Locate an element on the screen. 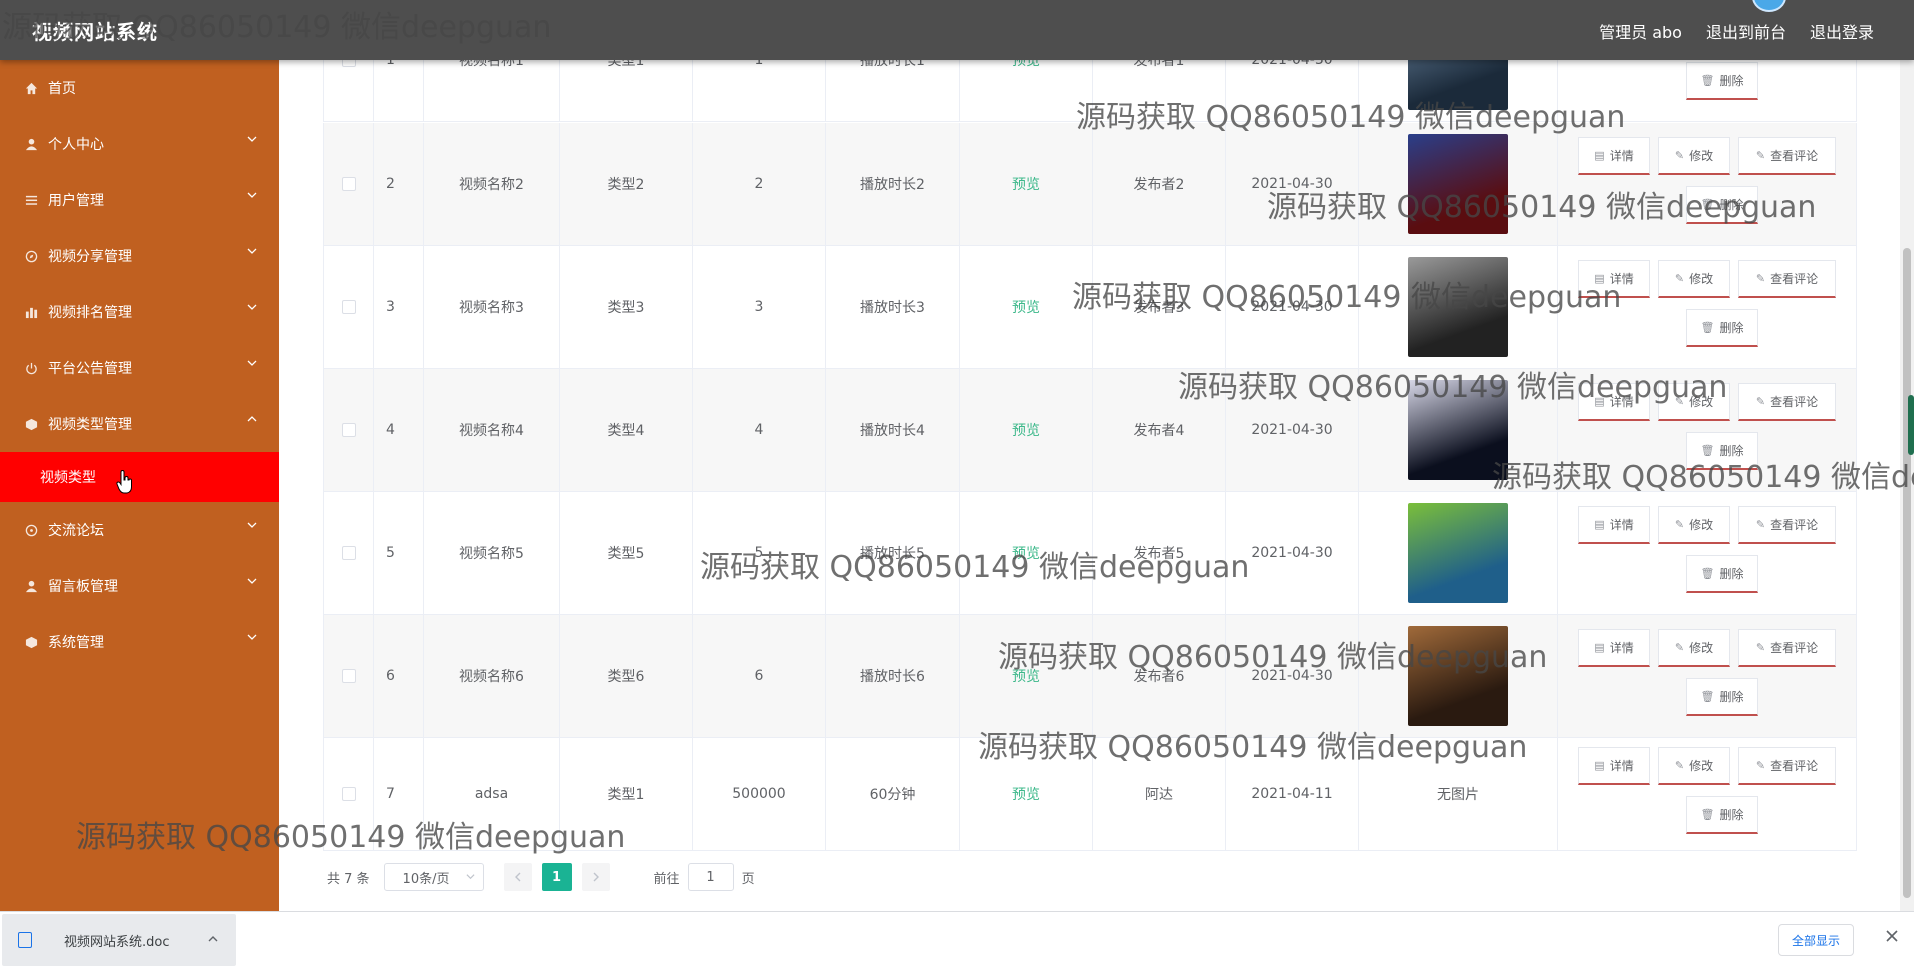 This screenshot has width=1914, height=968. table-cell-duration: 播放时长6 is located at coordinates (893, 676).